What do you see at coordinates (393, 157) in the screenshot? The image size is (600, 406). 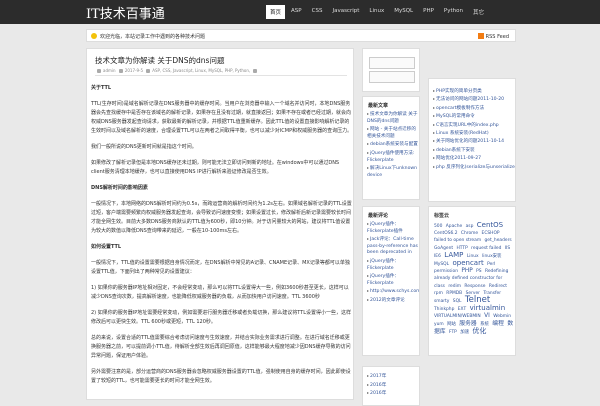 I see `latest-post-link: jQuery插件使用方法: Flickerplate` at bounding box center [393, 157].